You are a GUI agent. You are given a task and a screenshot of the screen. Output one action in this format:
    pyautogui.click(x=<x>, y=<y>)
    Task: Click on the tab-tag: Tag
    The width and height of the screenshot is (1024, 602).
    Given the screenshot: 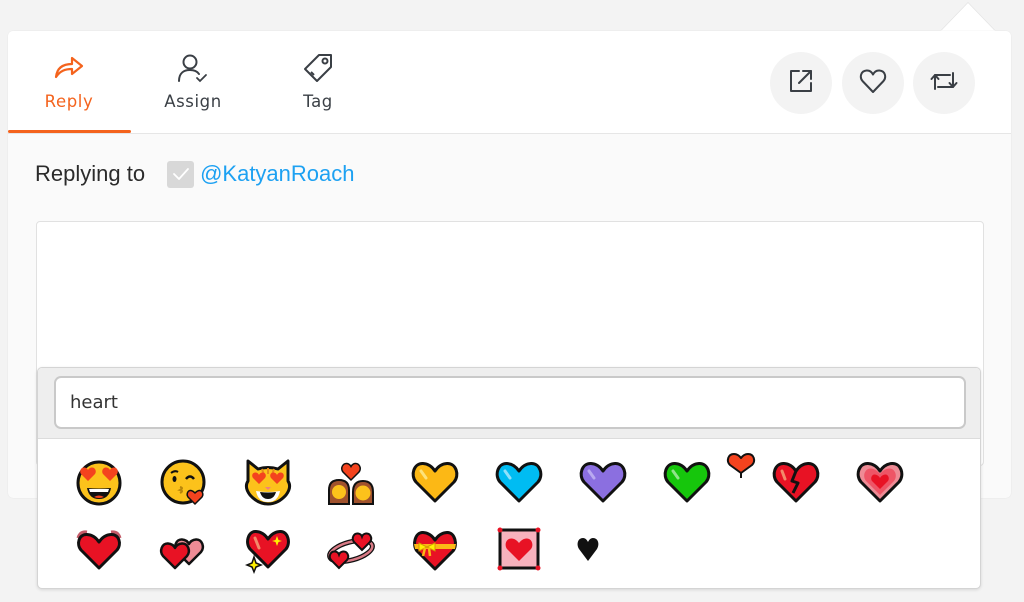 What is the action you would take?
    pyautogui.click(x=318, y=82)
    